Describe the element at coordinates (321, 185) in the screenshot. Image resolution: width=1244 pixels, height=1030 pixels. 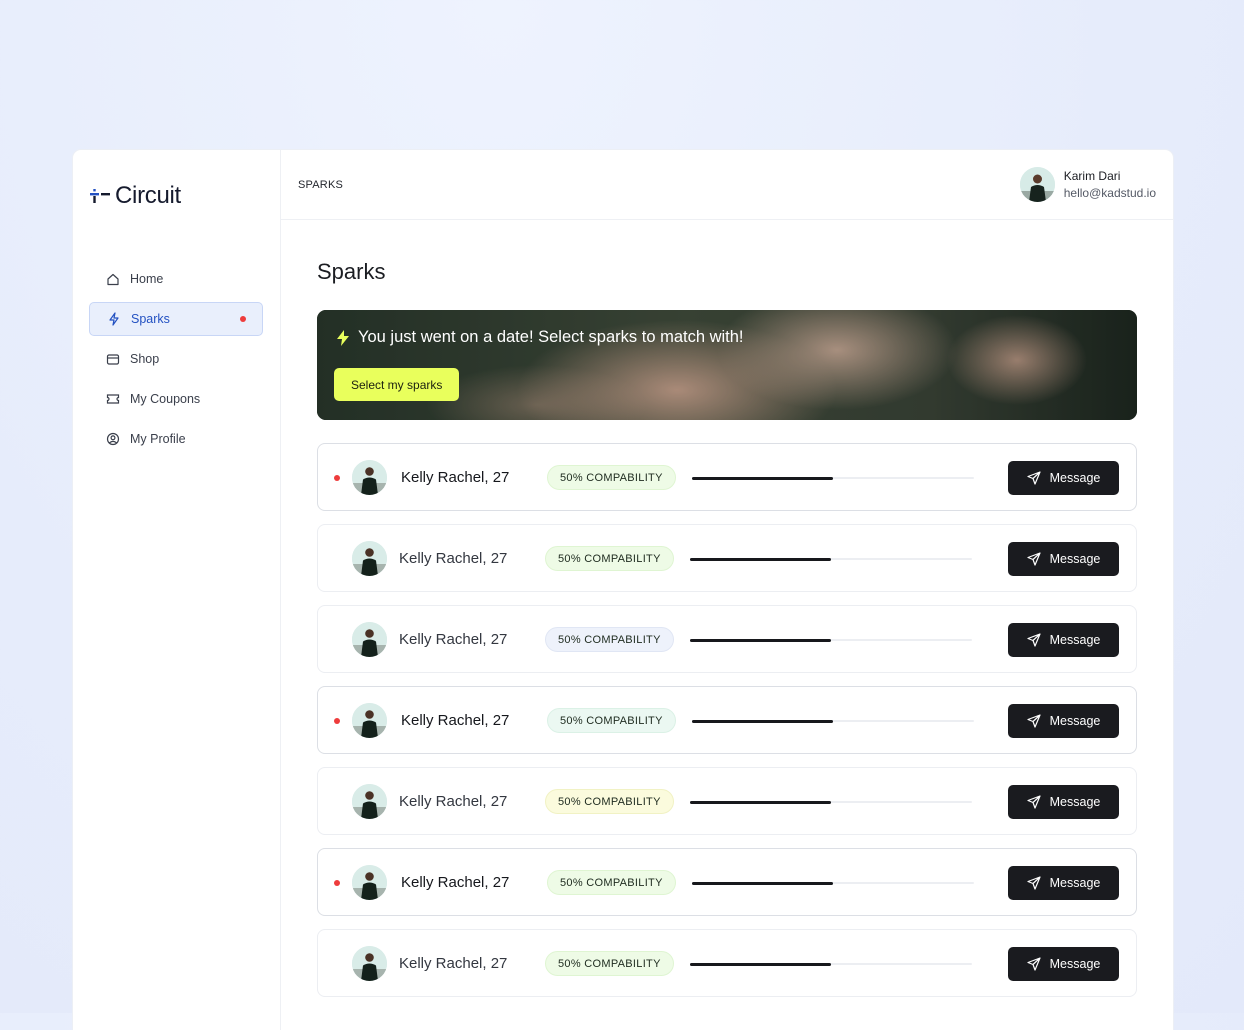
I see `breadcrumb: SPARKS` at that location.